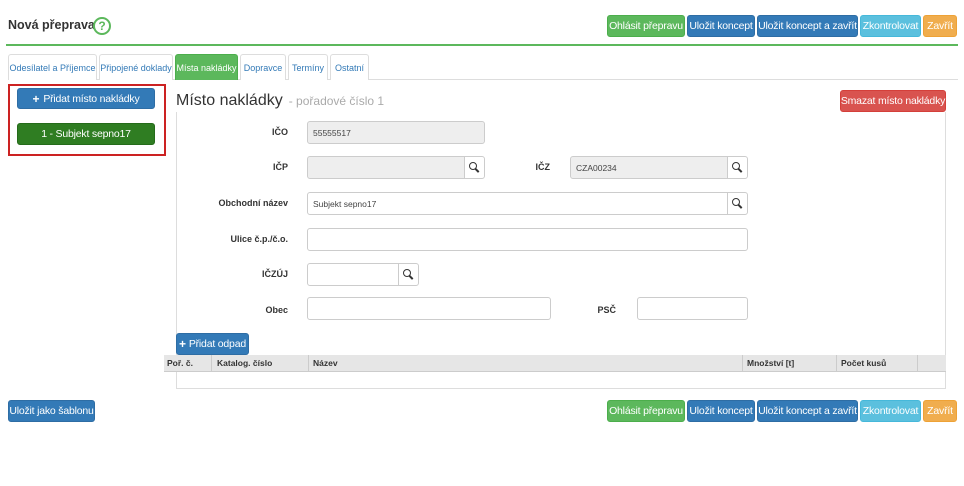 The height and width of the screenshot is (486, 964). I want to click on check-button-bottom: Zkontrolovat, so click(890, 411).